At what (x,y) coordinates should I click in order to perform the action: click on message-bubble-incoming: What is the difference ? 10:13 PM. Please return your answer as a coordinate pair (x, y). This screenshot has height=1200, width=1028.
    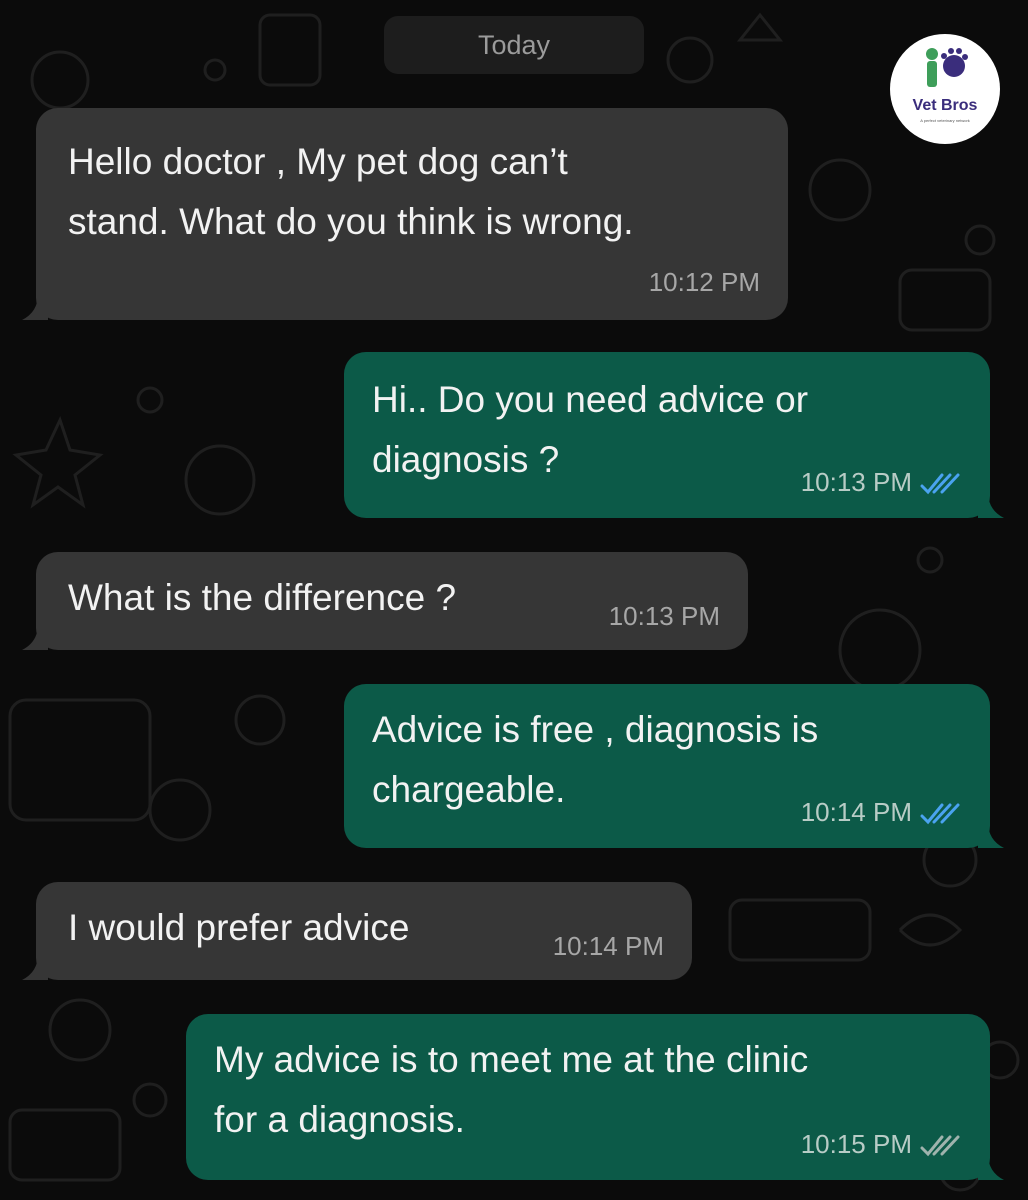
    Looking at the image, I should click on (385, 601).